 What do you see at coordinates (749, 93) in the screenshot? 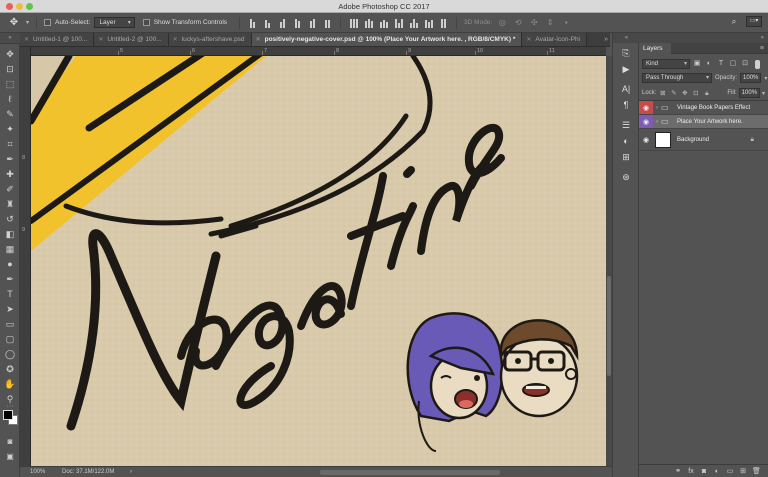
I see `fill-input: 100%` at bounding box center [749, 93].